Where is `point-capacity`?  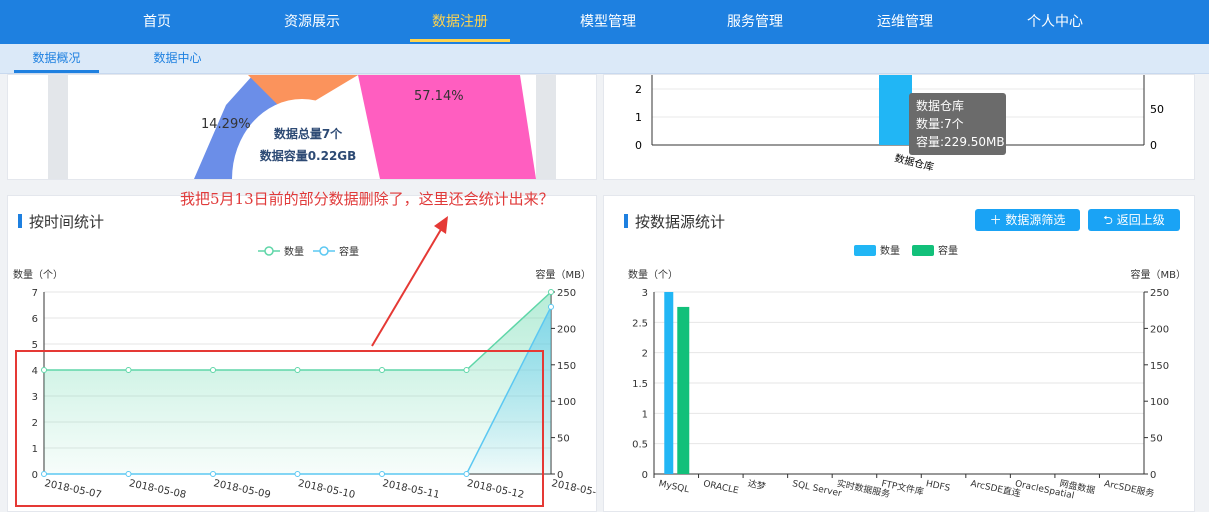 point-capacity is located at coordinates (551, 306).